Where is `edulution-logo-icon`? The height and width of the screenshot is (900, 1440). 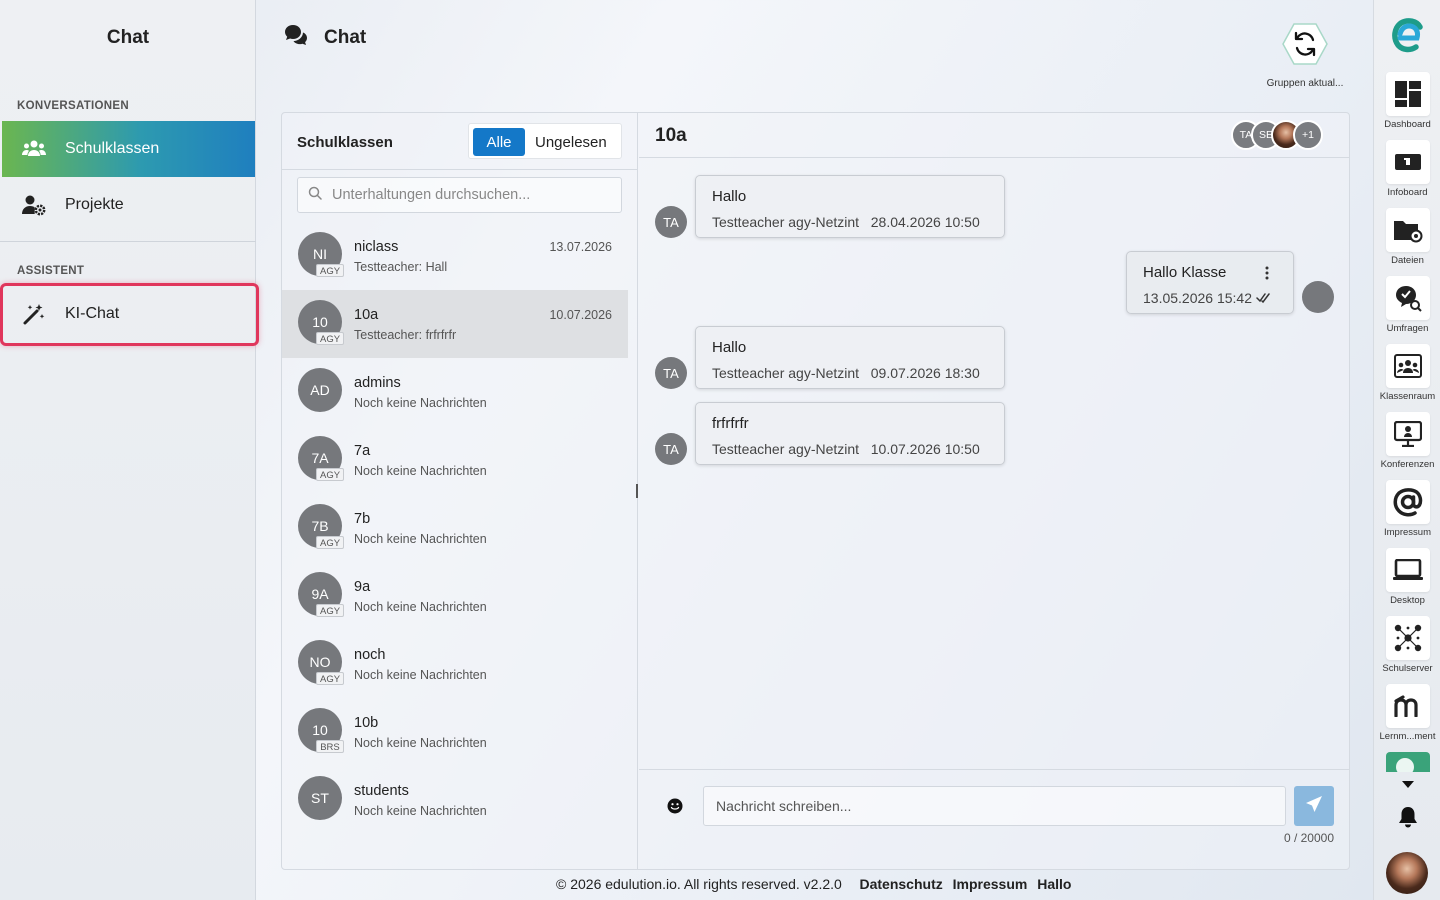 edulution-logo-icon is located at coordinates (1408, 36).